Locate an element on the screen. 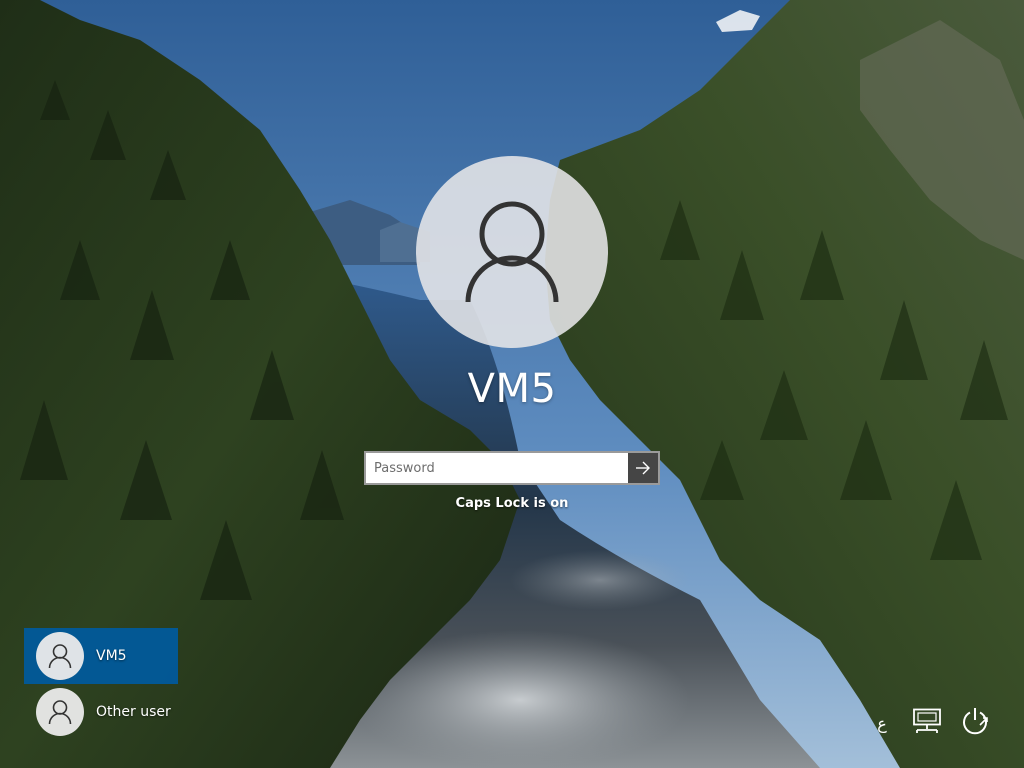  power-icon is located at coordinates (975, 721).